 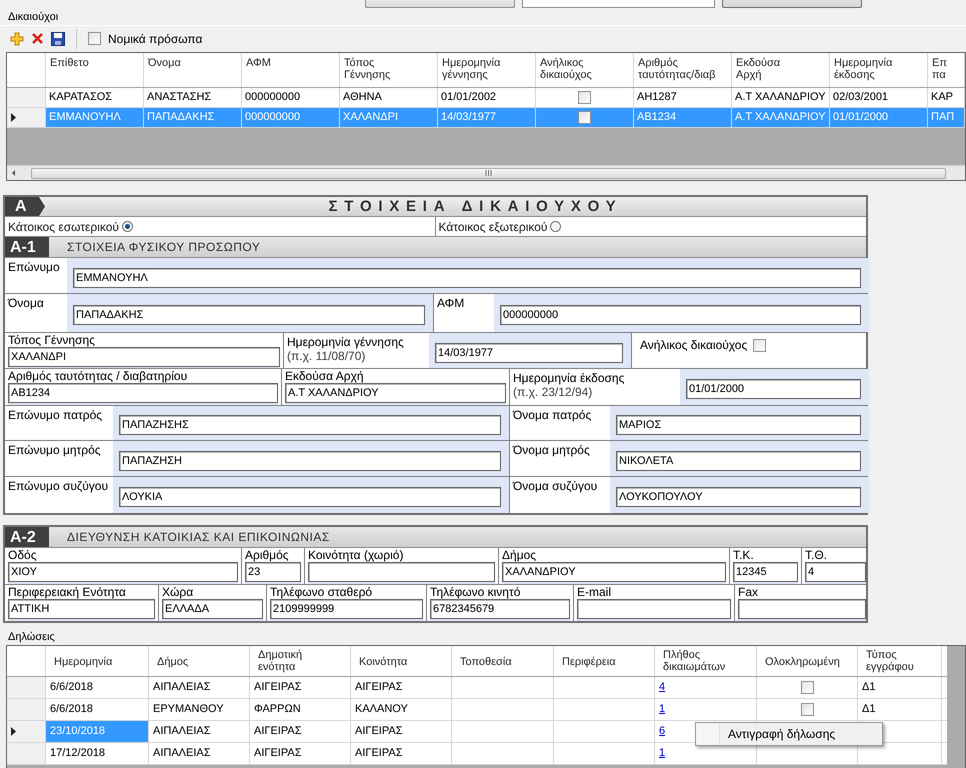 I want to click on input-field: ΛΟΥΚΙΑ, so click(x=310, y=497).